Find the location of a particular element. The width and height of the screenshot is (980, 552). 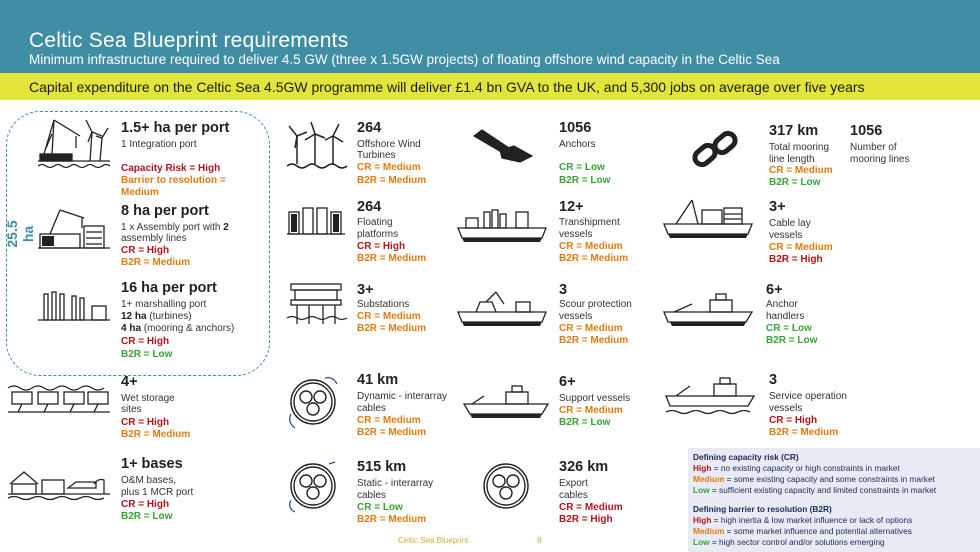

turbines-cr: CR = Medium is located at coordinates (389, 167).